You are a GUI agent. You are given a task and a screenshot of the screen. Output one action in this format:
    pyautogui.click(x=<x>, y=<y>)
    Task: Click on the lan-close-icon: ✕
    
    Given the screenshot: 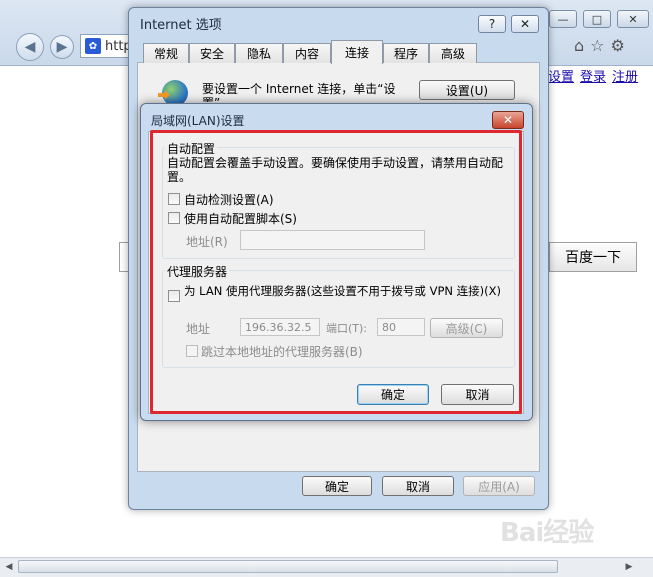 What is the action you would take?
    pyautogui.click(x=508, y=120)
    